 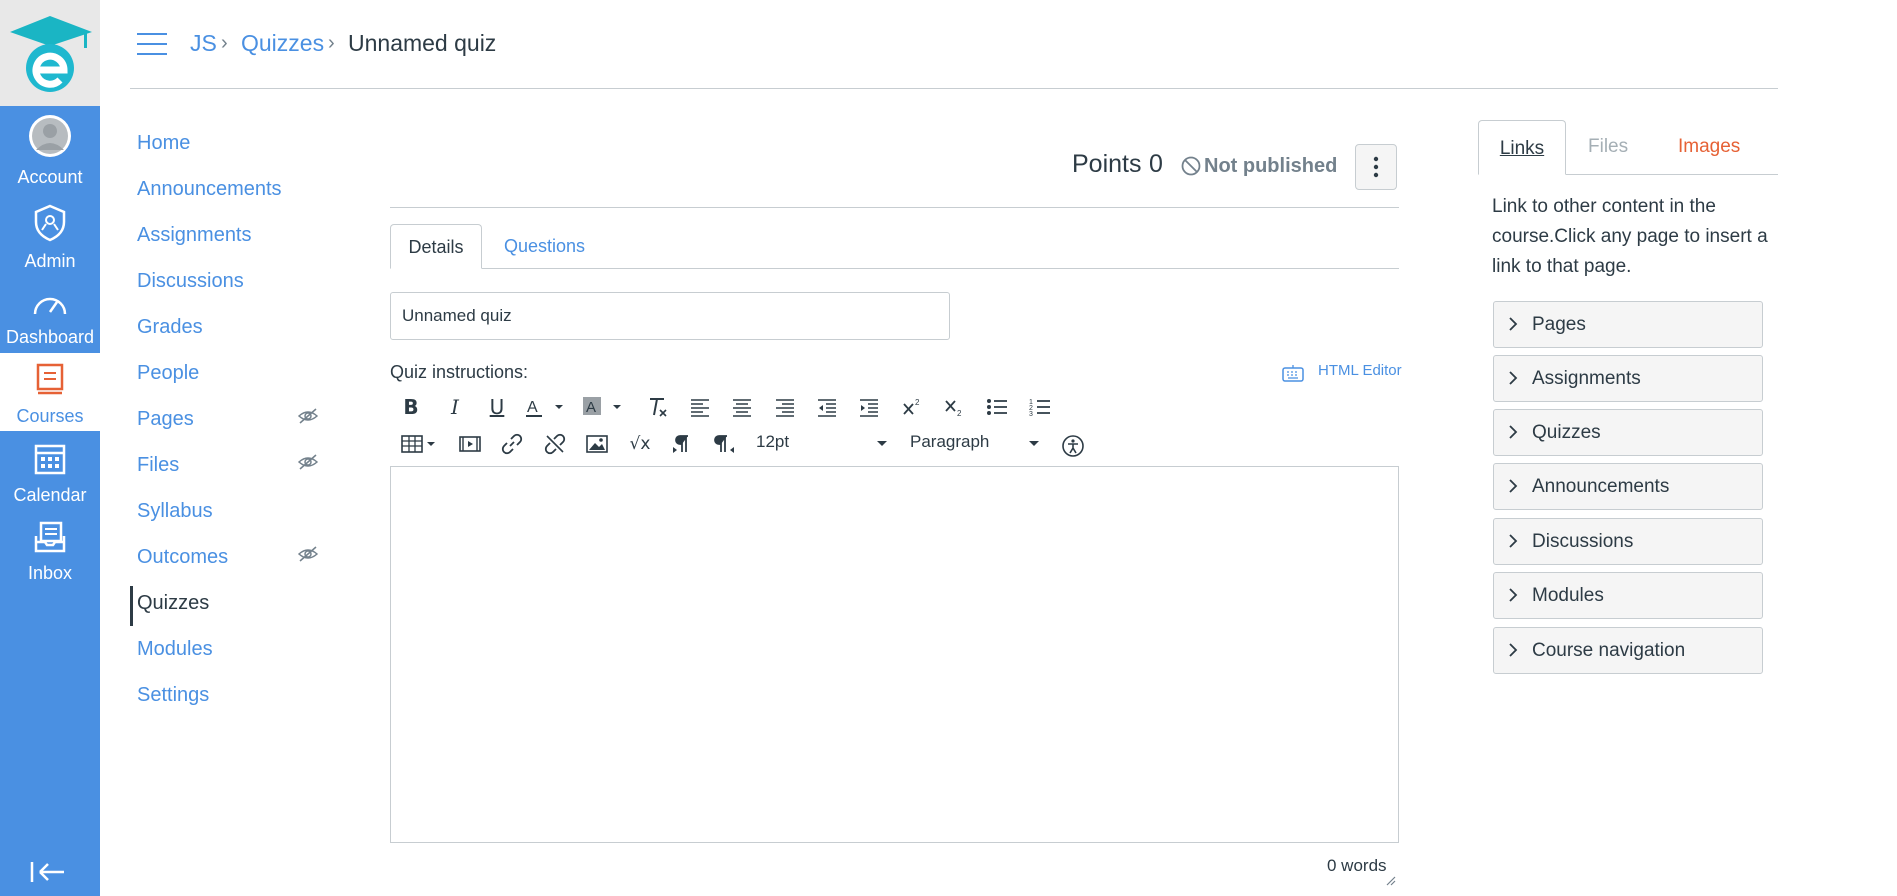 I want to click on superscript-icon: 2, so click(x=911, y=406).